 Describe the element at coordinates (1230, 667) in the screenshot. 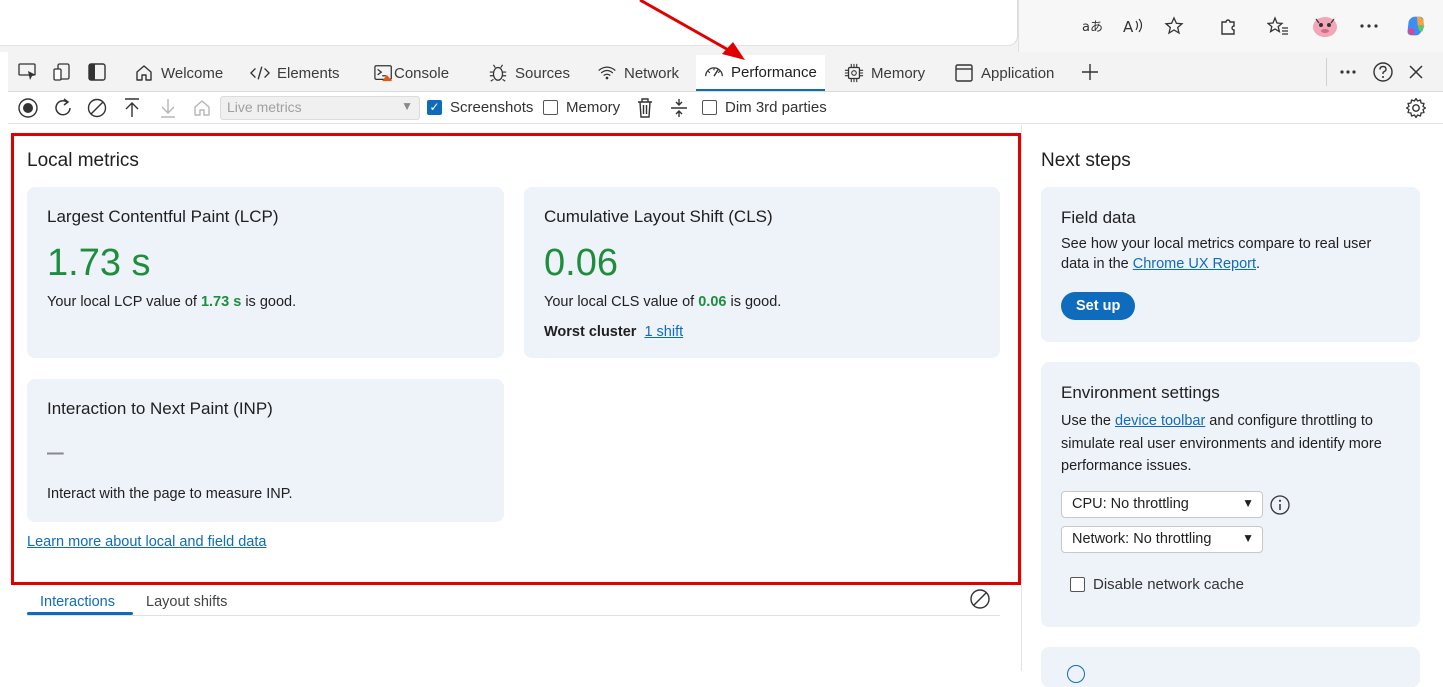

I see `next-steps-card-partial` at that location.